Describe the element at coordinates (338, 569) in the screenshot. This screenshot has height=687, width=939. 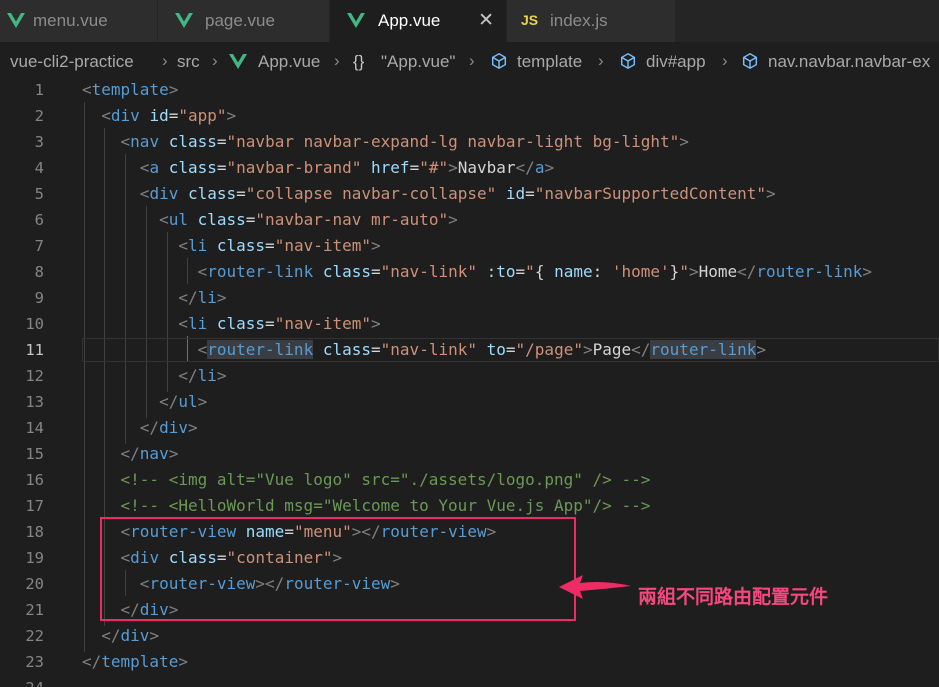
I see `annotation-box` at that location.